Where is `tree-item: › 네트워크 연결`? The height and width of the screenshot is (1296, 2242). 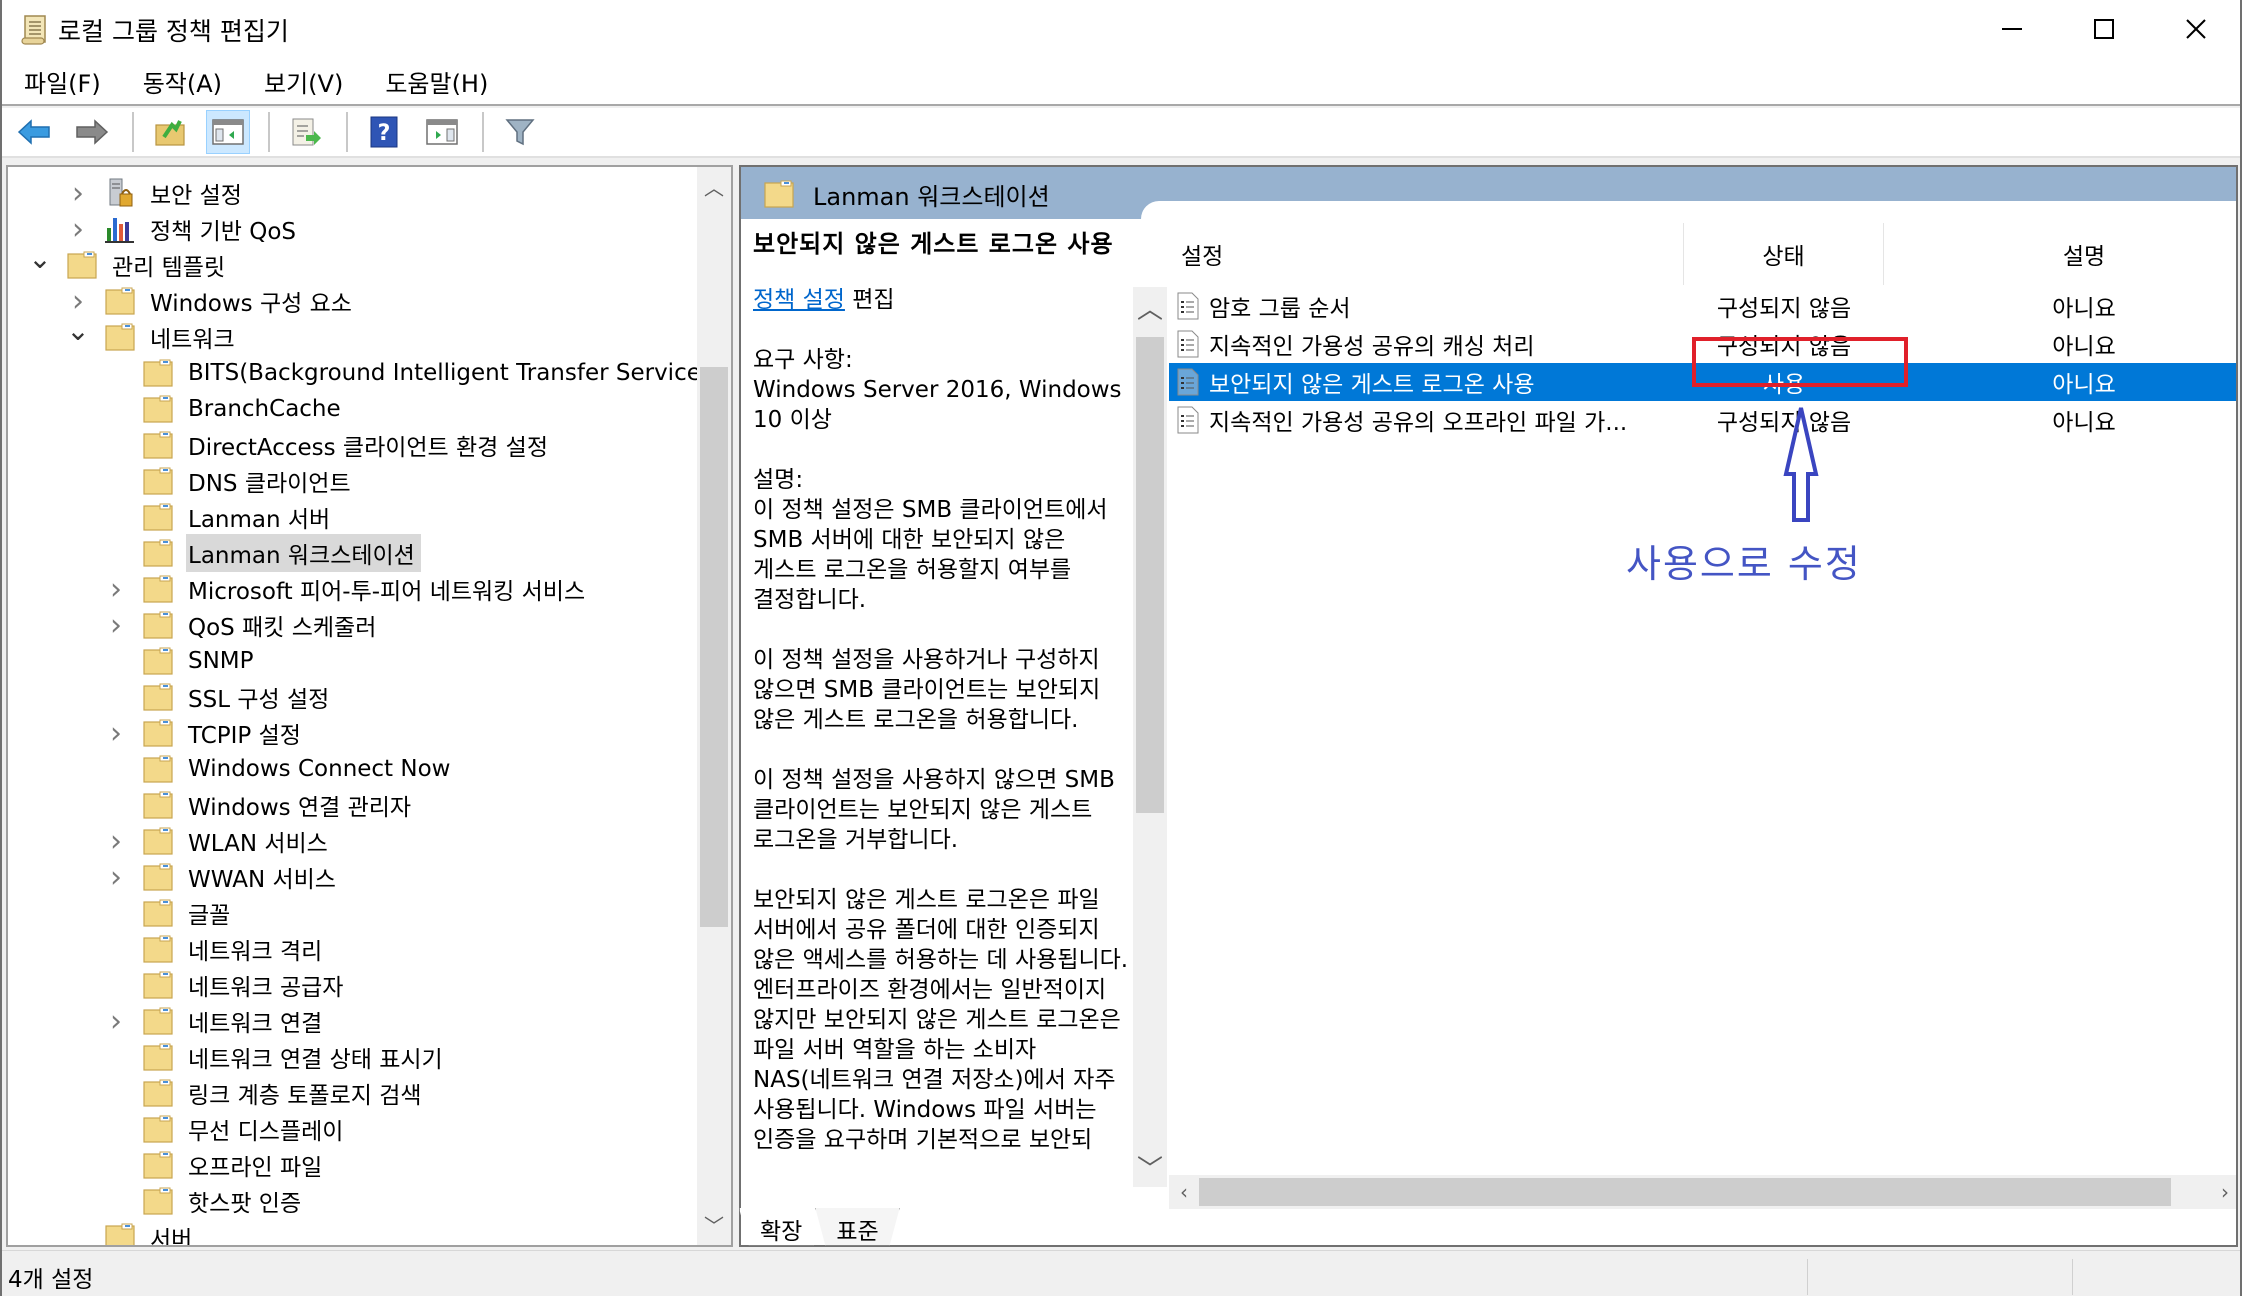
tree-item: › 네트워크 연결 is located at coordinates (216, 1021).